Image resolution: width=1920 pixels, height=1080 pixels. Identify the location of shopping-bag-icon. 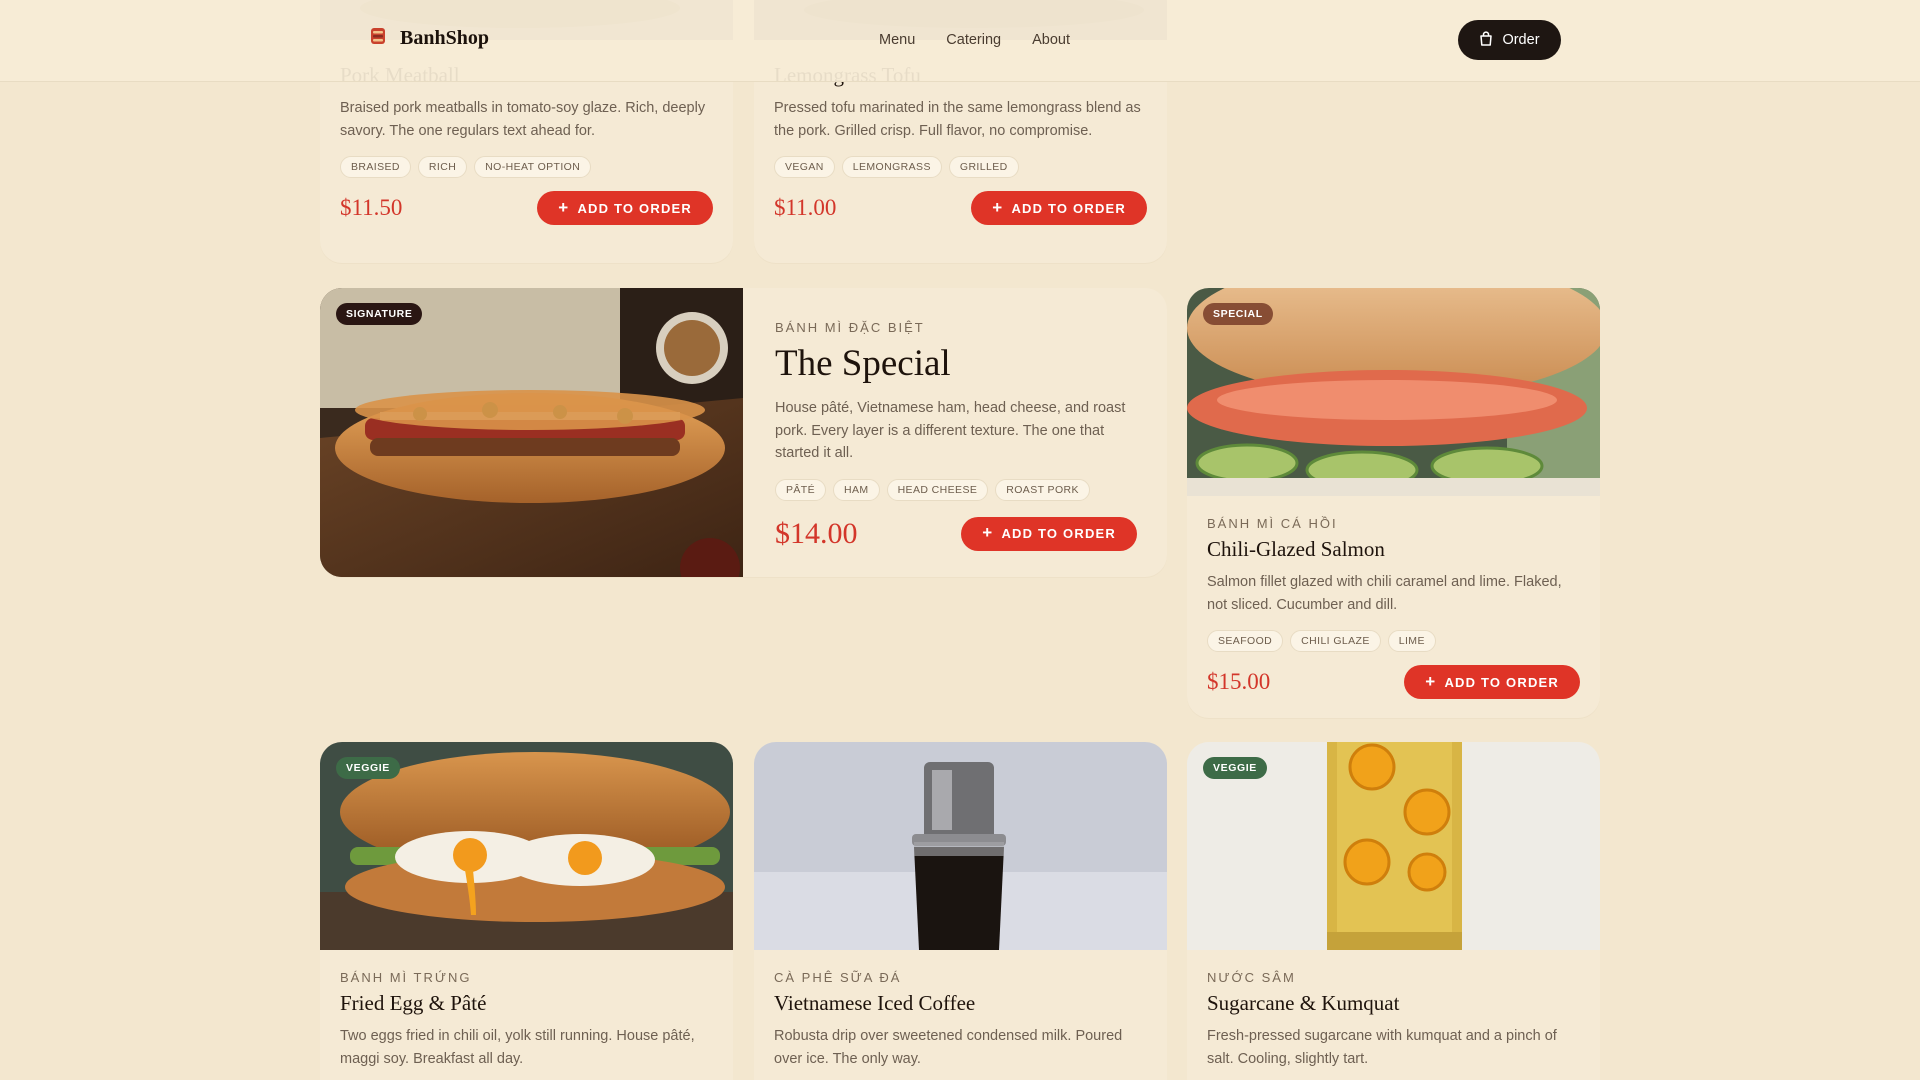
(1486, 40).